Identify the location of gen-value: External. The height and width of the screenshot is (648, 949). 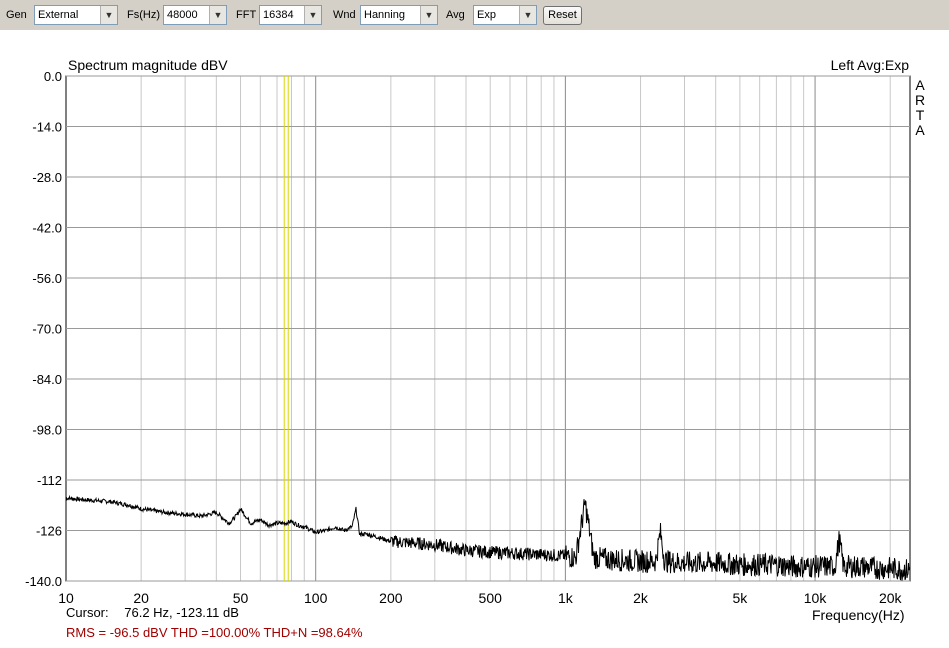
(58, 15).